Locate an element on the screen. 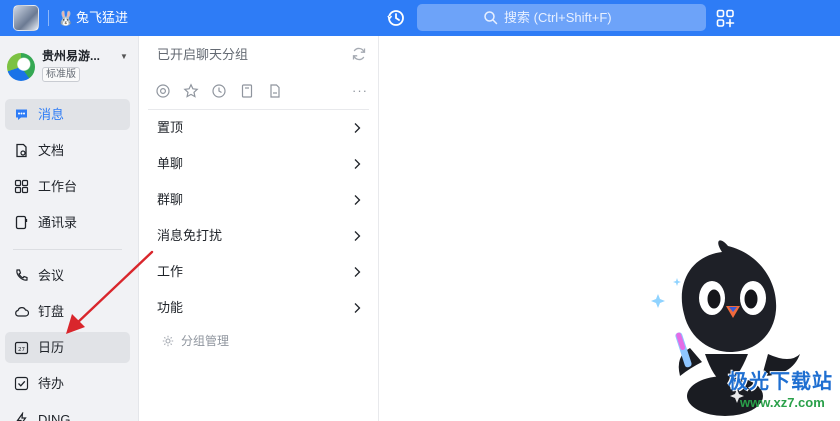  chevron-down-icon: ▼ is located at coordinates (124, 56).